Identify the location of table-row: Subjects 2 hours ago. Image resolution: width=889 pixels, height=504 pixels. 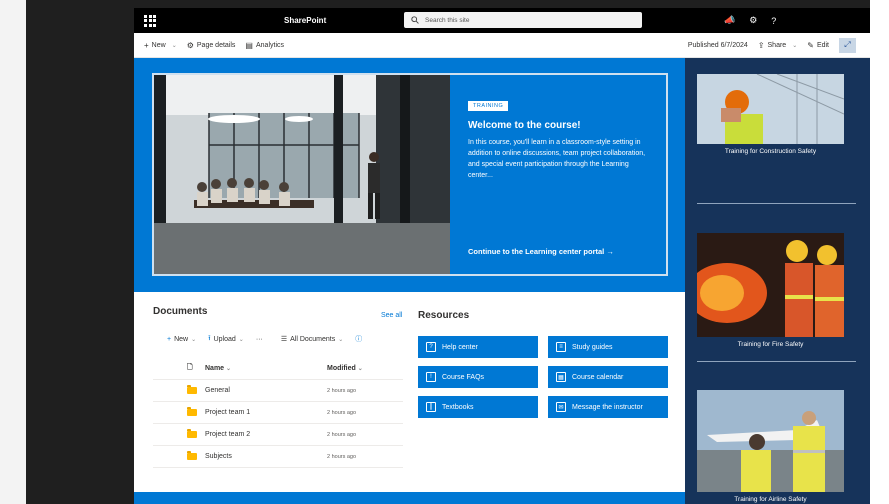
(278, 457).